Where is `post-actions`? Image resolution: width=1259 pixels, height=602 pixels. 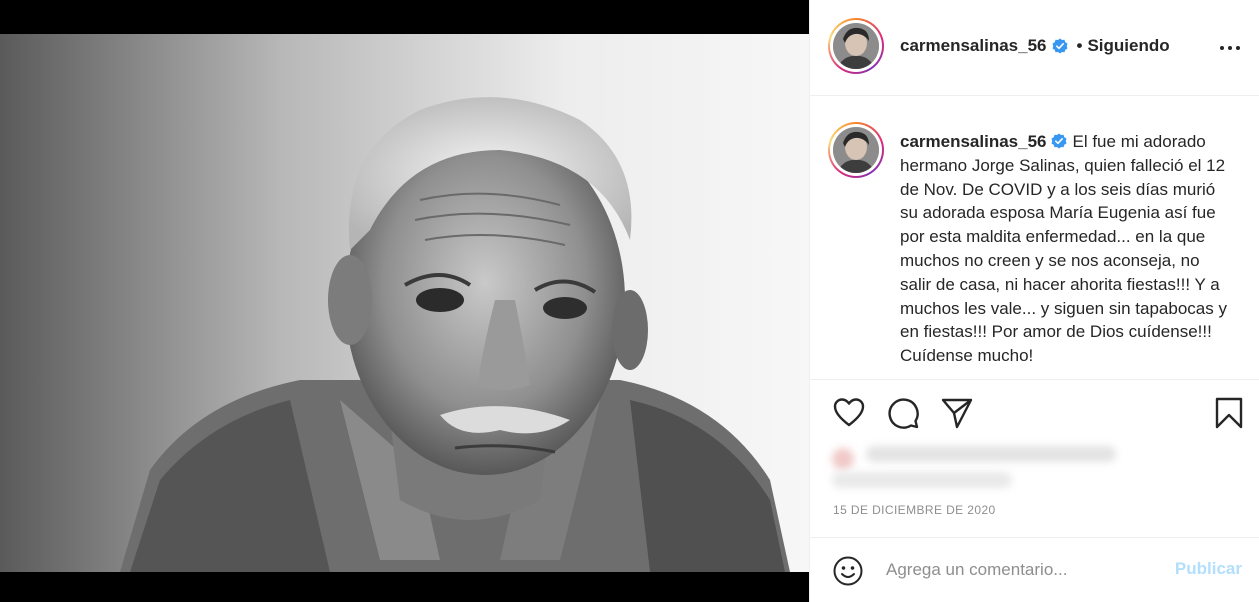 post-actions is located at coordinates (1034, 414).